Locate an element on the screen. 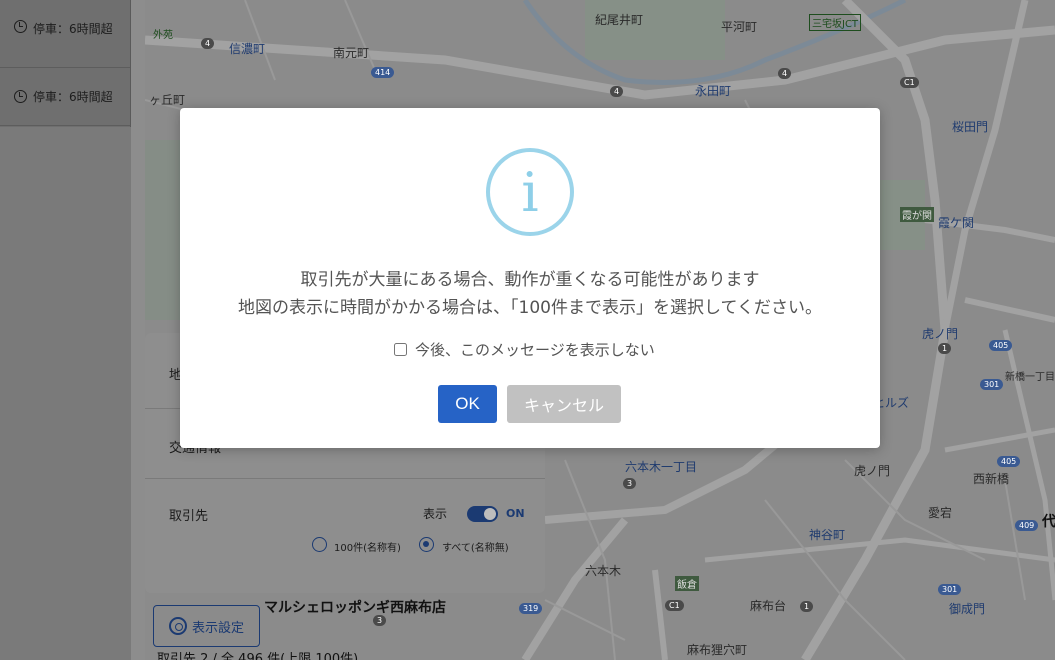 Image resolution: width=1055 pixels, height=660 pixels. map-label: 信濃町 is located at coordinates (247, 49).